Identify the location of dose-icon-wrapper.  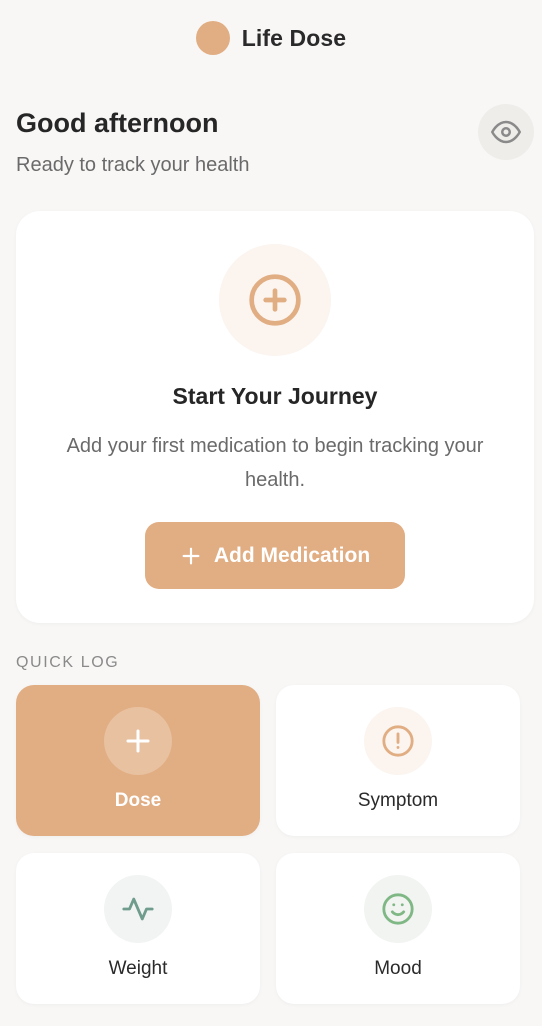
(138, 741).